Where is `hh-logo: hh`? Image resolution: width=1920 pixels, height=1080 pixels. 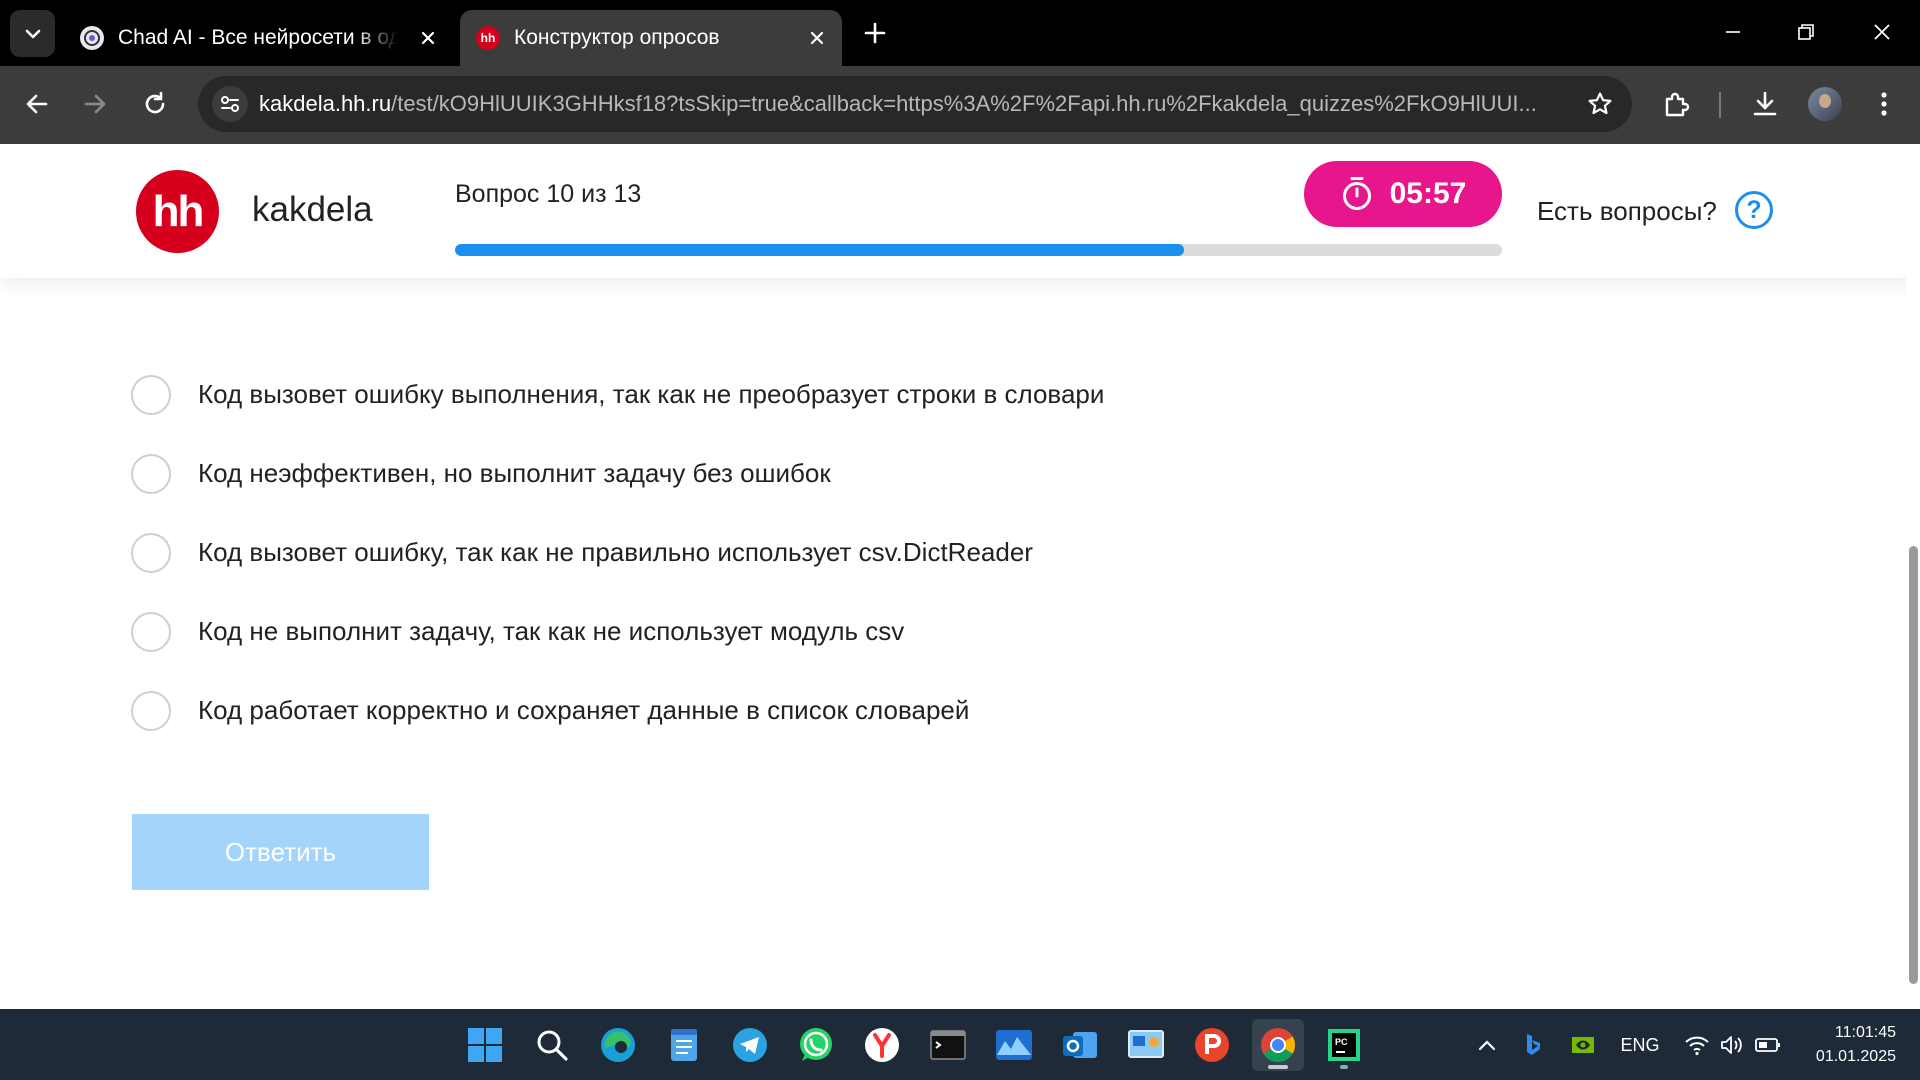
hh-logo: hh is located at coordinates (177, 211).